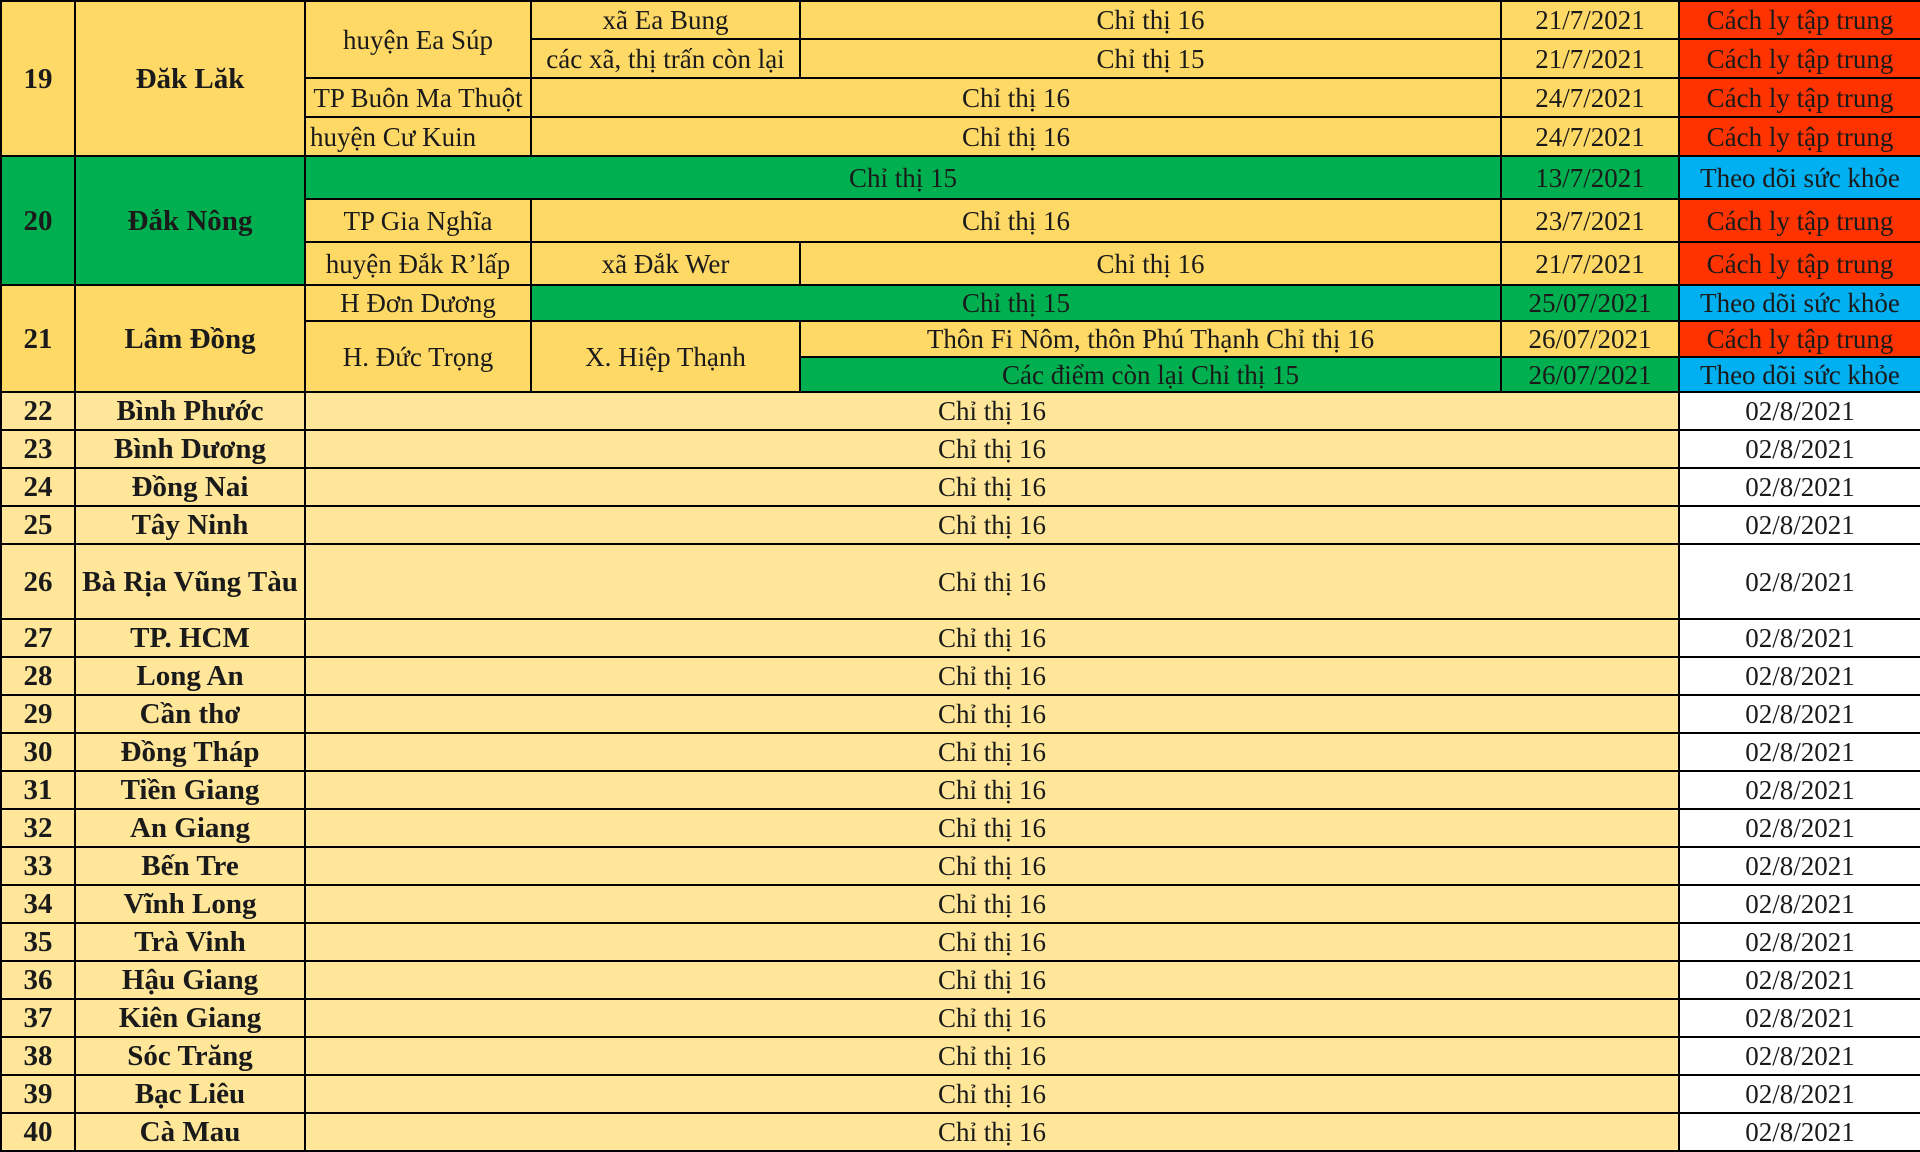 Image resolution: width=1920 pixels, height=1152 pixels. What do you see at coordinates (38, 866) in the screenshot?
I see `row-number: 33` at bounding box center [38, 866].